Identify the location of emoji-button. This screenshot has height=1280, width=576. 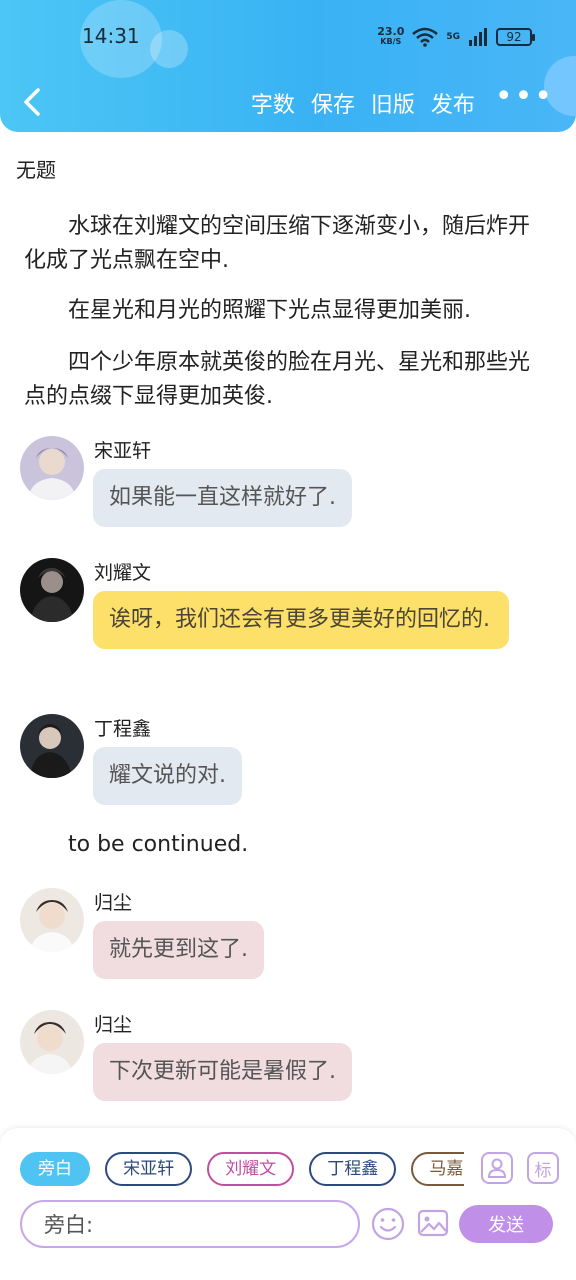
(388, 1224).